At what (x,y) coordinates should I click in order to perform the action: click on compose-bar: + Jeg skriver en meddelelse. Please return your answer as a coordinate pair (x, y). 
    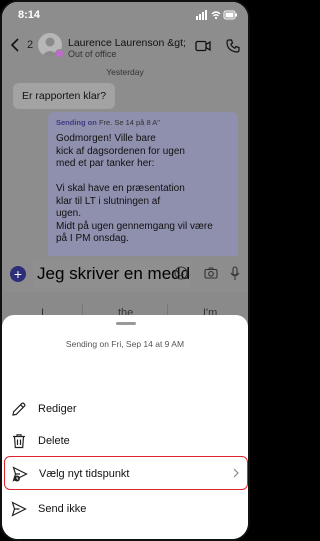
    Looking at the image, I should click on (125, 274).